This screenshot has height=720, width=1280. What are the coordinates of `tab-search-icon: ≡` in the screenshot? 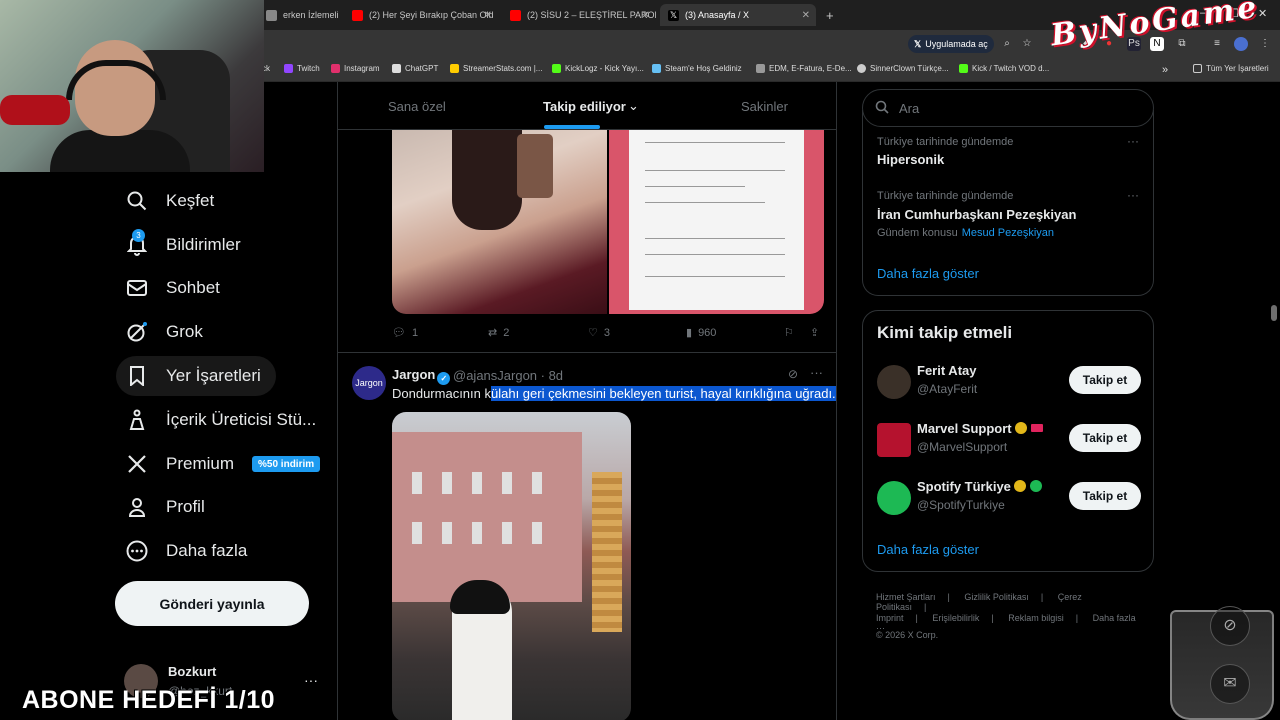 It's located at (1217, 44).